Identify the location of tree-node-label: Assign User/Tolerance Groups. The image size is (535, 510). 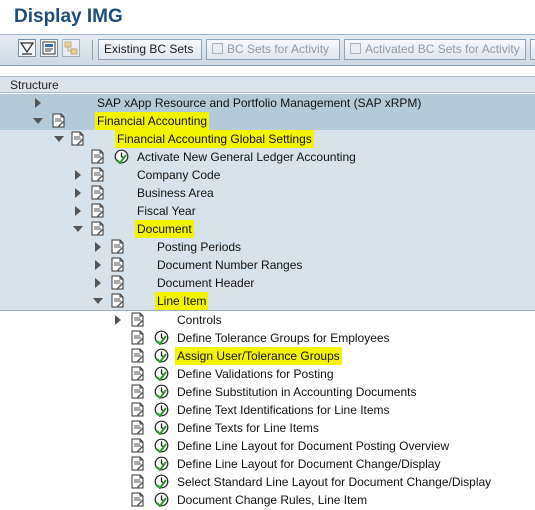
(258, 356).